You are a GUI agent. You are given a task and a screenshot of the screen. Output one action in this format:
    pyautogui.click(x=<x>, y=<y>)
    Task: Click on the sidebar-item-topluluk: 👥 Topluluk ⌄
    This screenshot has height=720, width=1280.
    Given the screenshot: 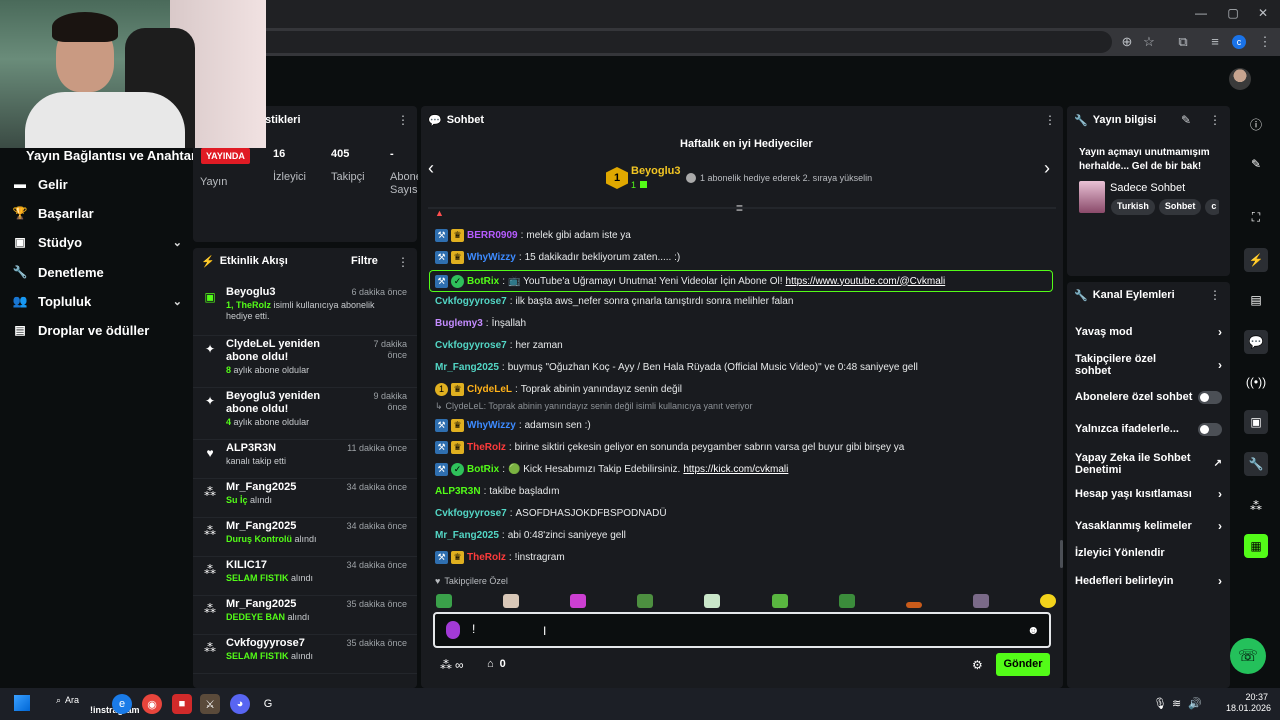 What is the action you would take?
    pyautogui.click(x=97, y=301)
    